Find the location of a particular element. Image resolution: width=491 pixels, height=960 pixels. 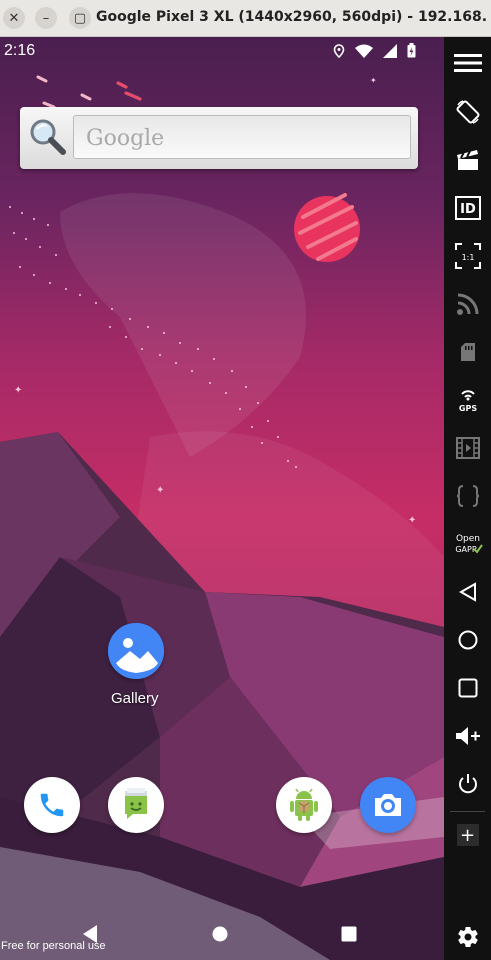

more-label: + is located at coordinates (467, 835).